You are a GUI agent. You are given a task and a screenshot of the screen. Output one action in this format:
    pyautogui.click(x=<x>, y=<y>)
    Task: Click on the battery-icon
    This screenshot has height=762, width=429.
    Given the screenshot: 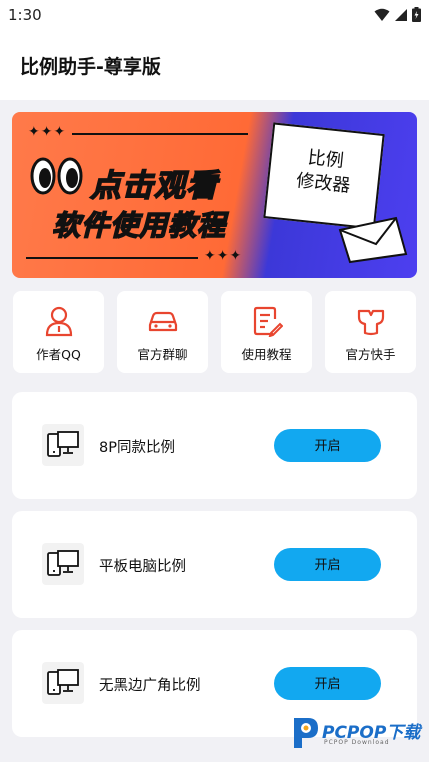 What is the action you would take?
    pyautogui.click(x=416, y=14)
    